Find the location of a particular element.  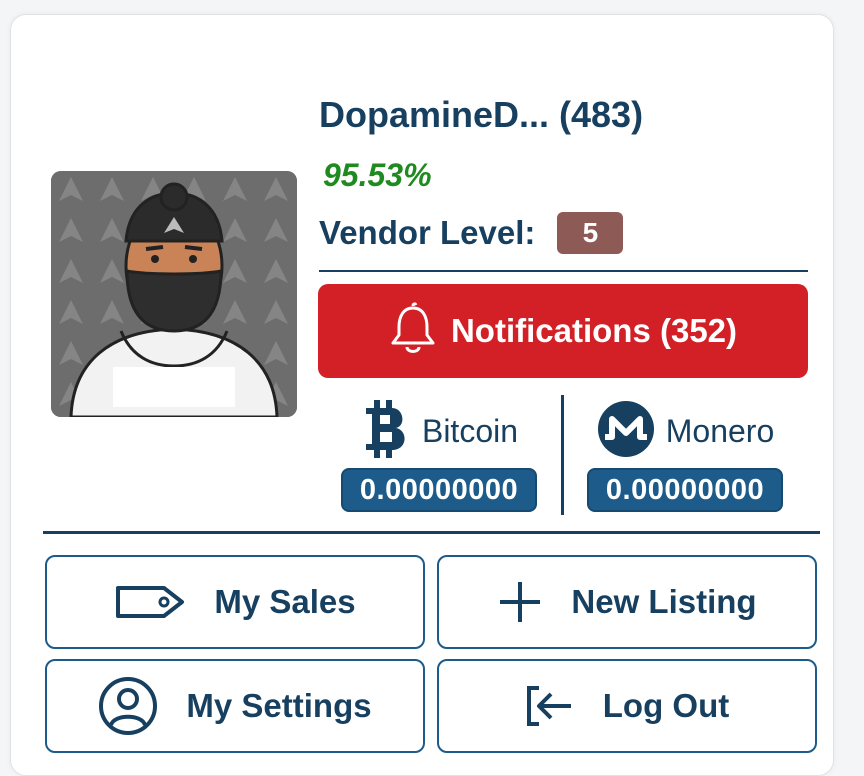

bitcoin-label: Bitcoin is located at coordinates (470, 430).